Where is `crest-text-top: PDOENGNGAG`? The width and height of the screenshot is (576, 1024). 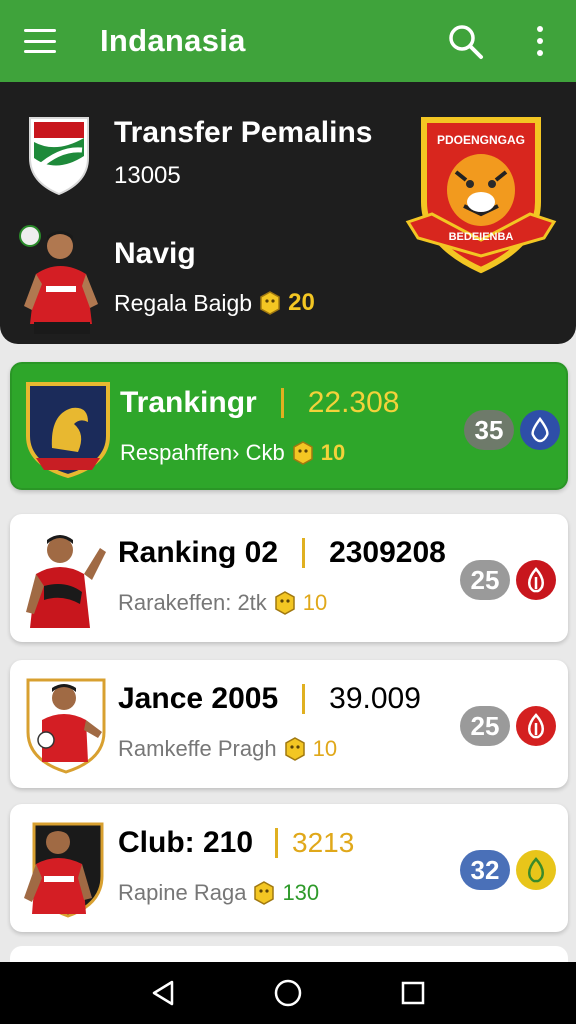 crest-text-top: PDOENGNGAG is located at coordinates (481, 140).